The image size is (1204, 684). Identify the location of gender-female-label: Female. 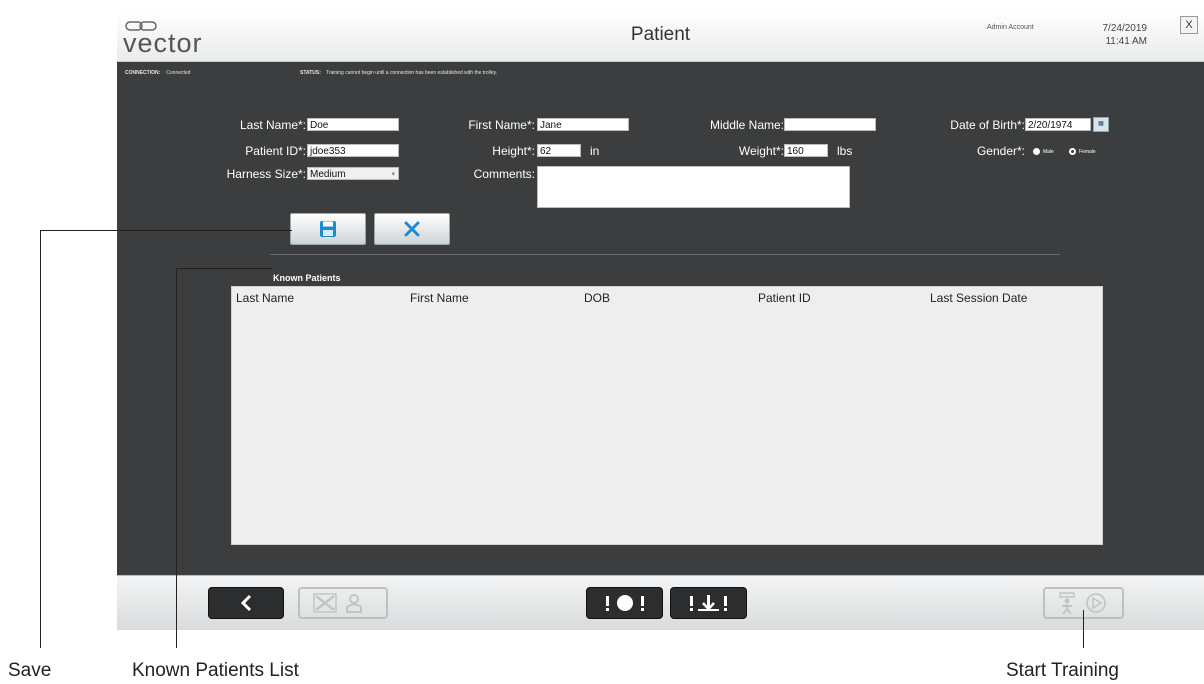
(1087, 151).